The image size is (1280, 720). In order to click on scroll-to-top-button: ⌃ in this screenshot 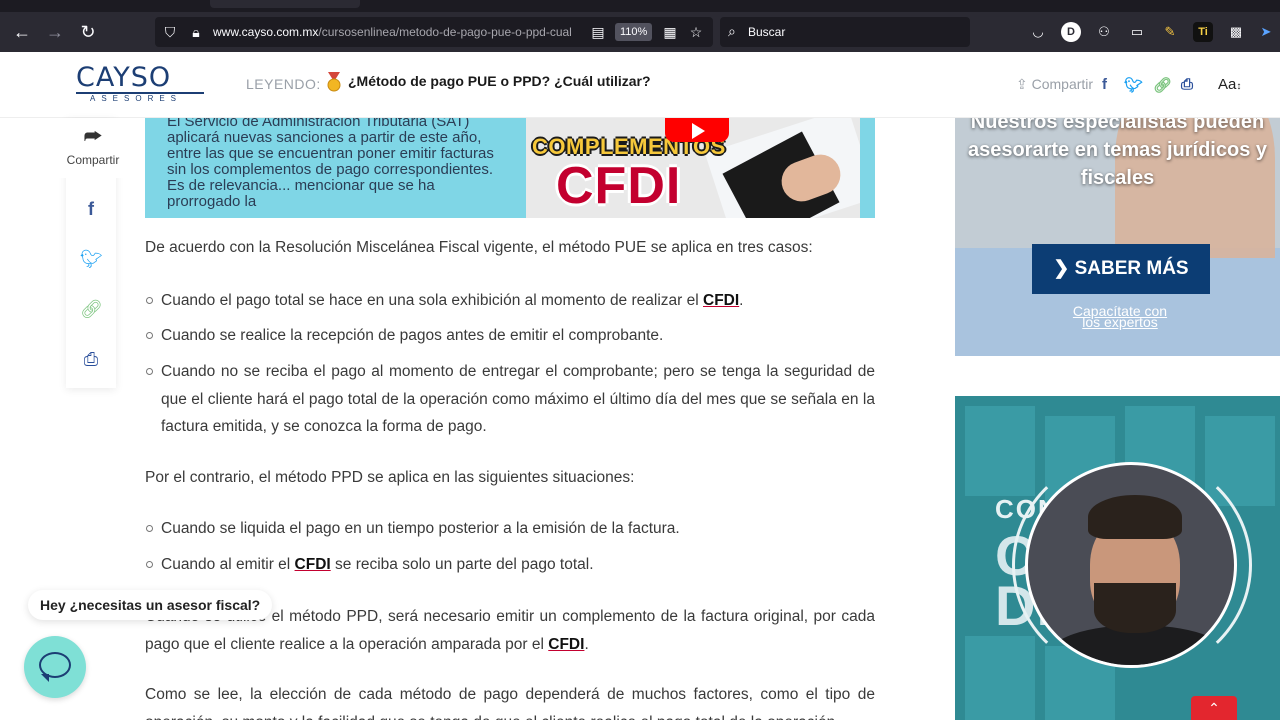, I will do `click(1214, 708)`.